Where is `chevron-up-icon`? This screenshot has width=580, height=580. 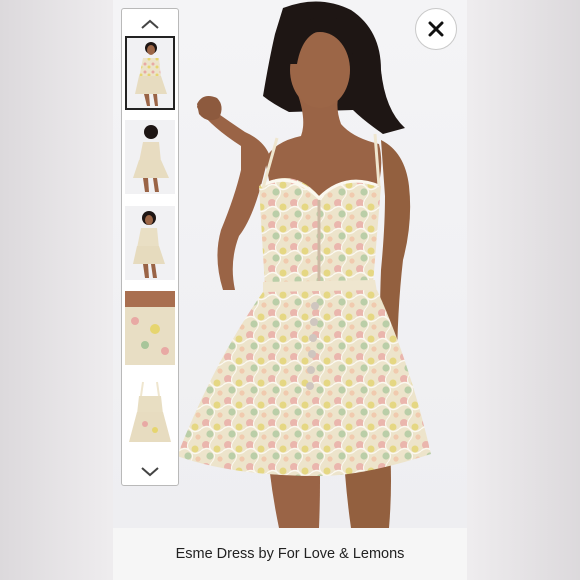
chevron-up-icon is located at coordinates (150, 24).